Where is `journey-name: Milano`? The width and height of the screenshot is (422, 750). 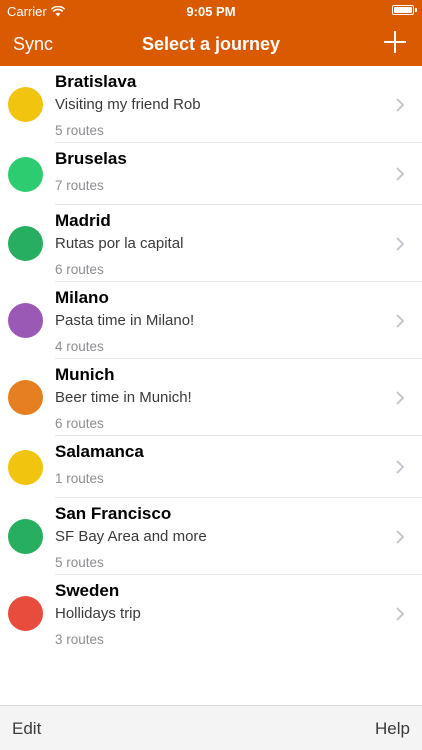 journey-name: Milano is located at coordinates (82, 297).